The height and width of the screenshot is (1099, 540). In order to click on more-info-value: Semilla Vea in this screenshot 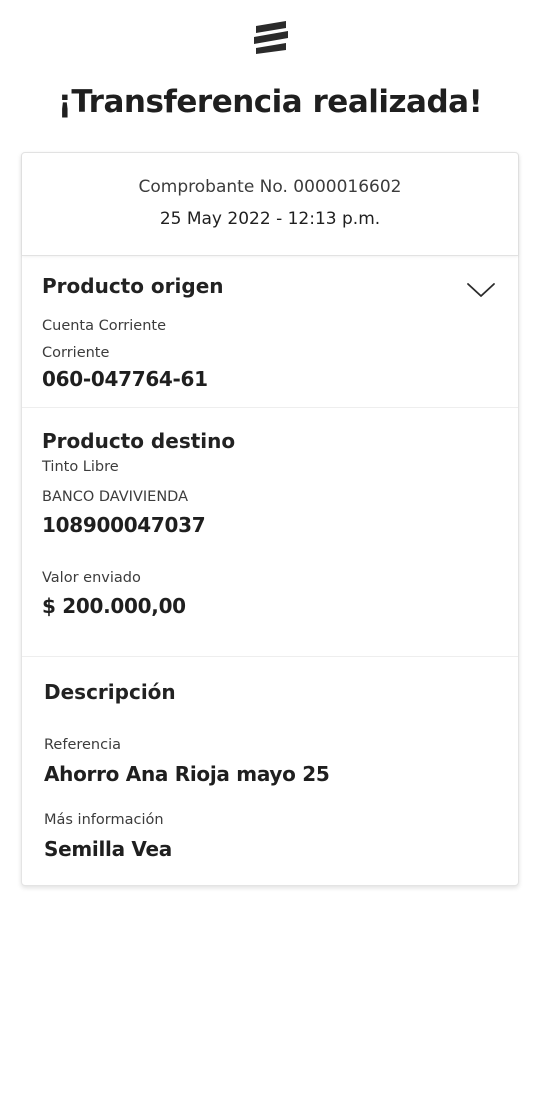, I will do `click(108, 849)`.